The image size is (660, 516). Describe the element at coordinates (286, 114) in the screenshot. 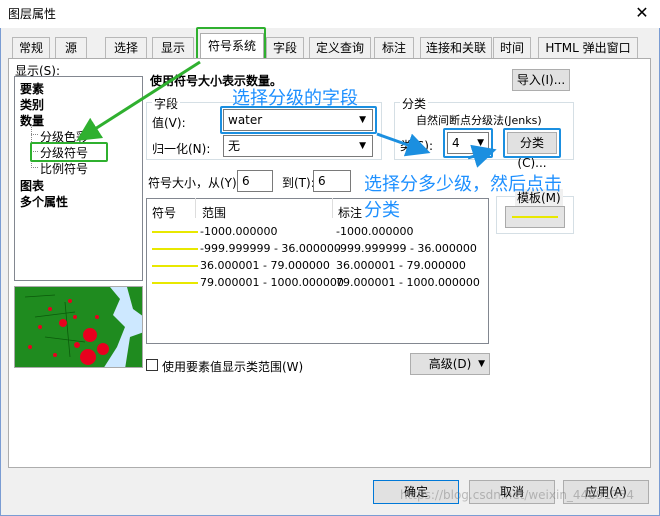

I see `annotation-arrows` at that location.